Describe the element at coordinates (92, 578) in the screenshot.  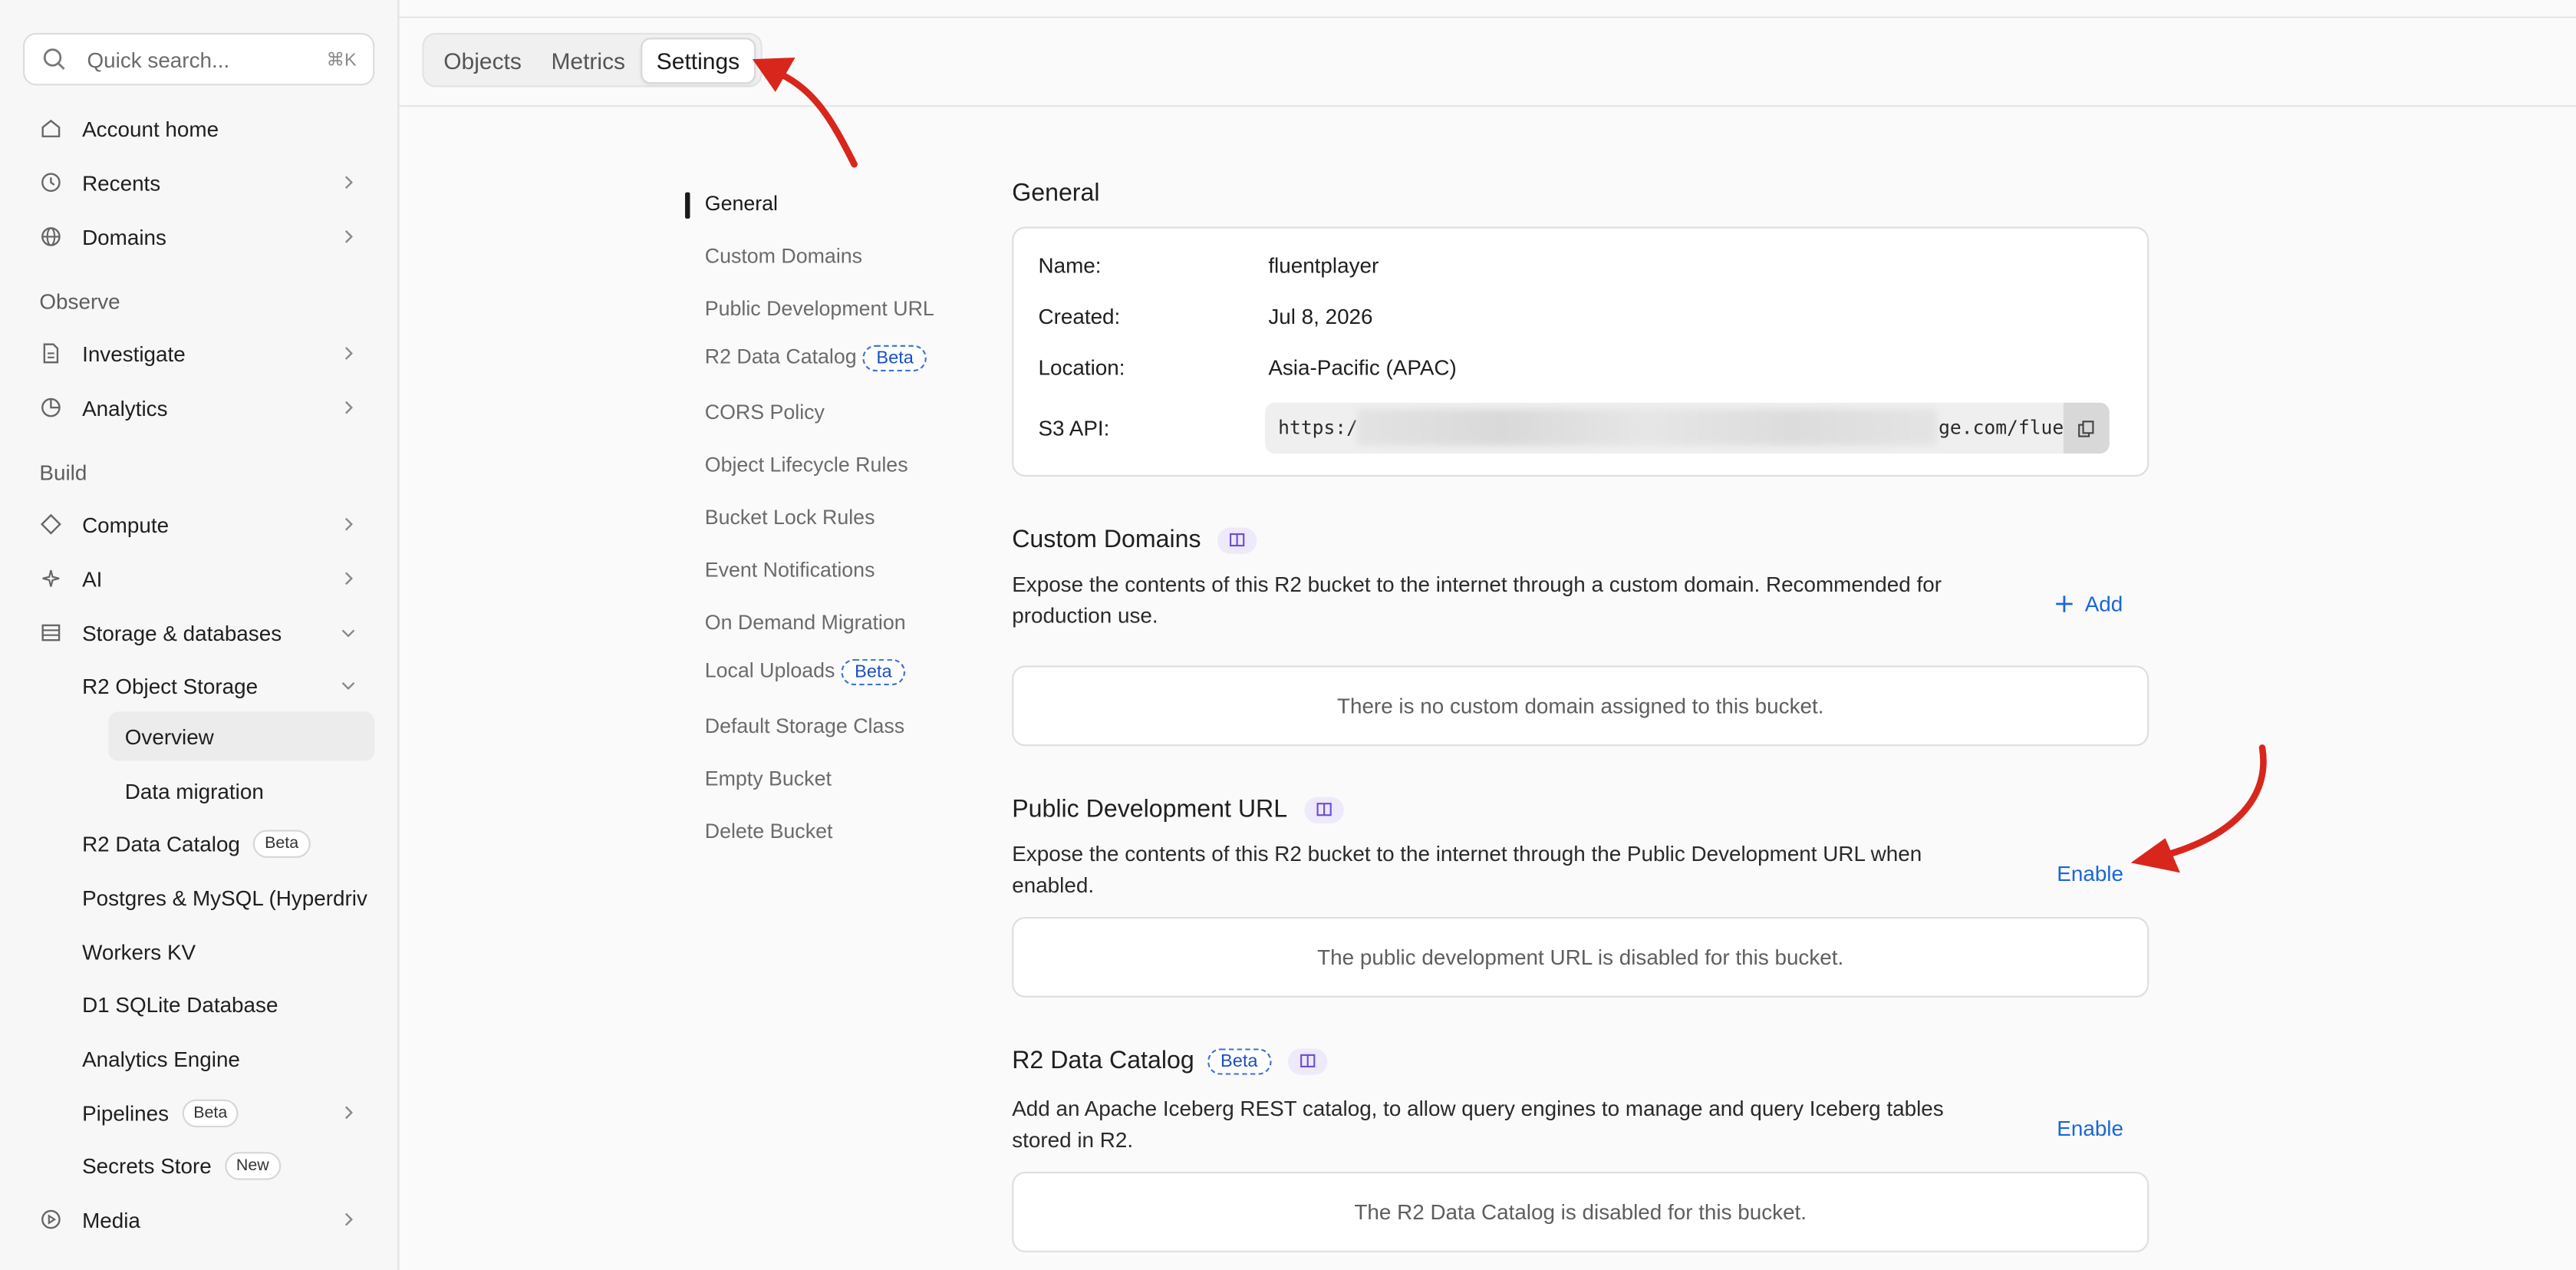
I see `sidebar-item-label: AI` at that location.